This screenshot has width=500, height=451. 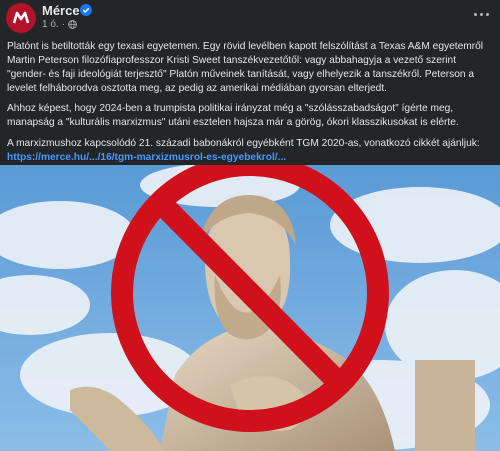 What do you see at coordinates (59, 24) in the screenshot?
I see `post-meta: 1 ó. ·` at bounding box center [59, 24].